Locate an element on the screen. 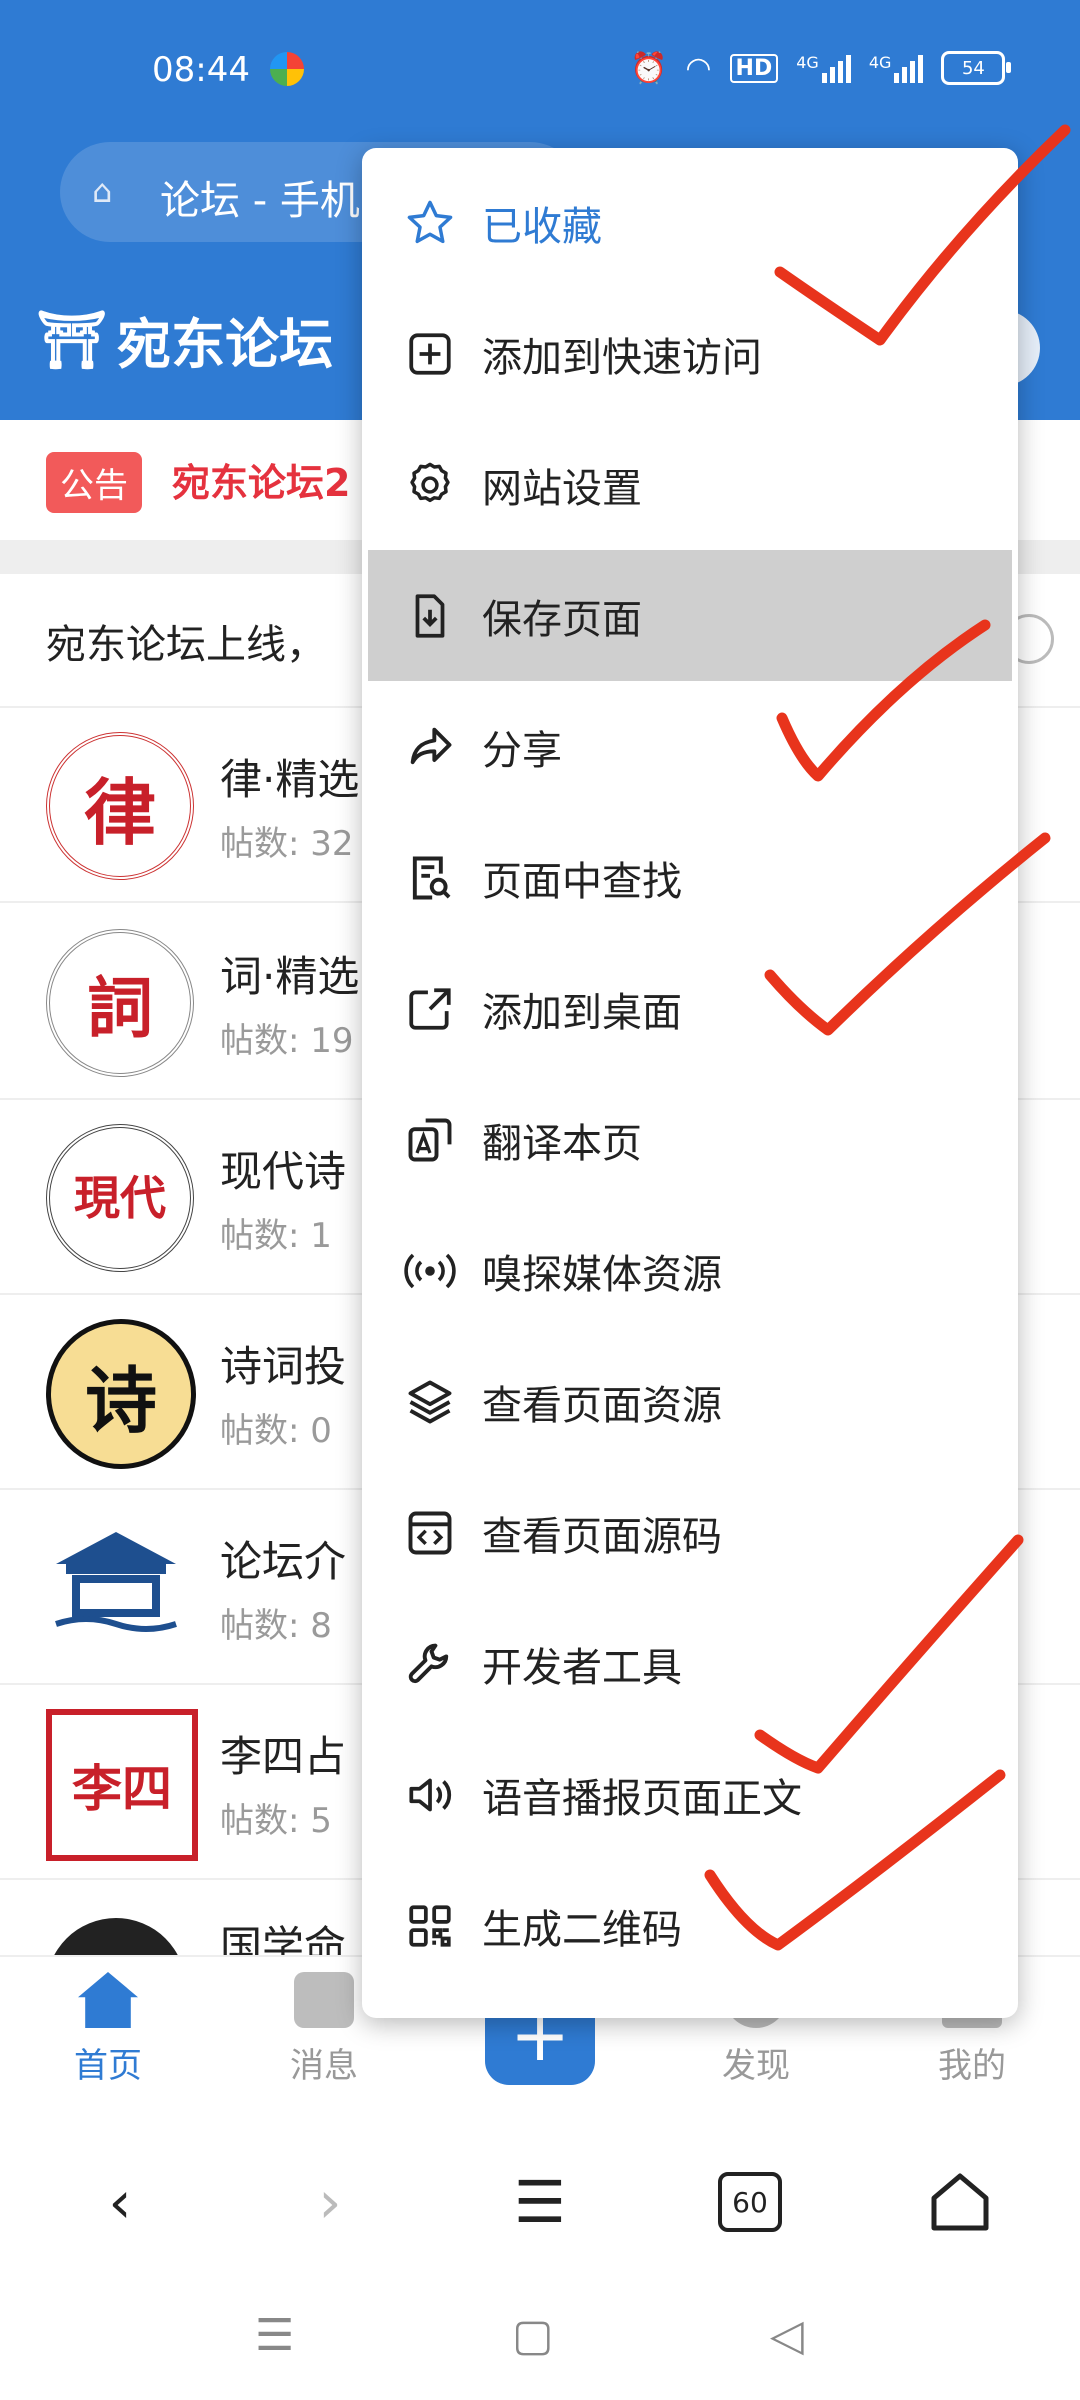  gear-icon is located at coordinates (430, 485).